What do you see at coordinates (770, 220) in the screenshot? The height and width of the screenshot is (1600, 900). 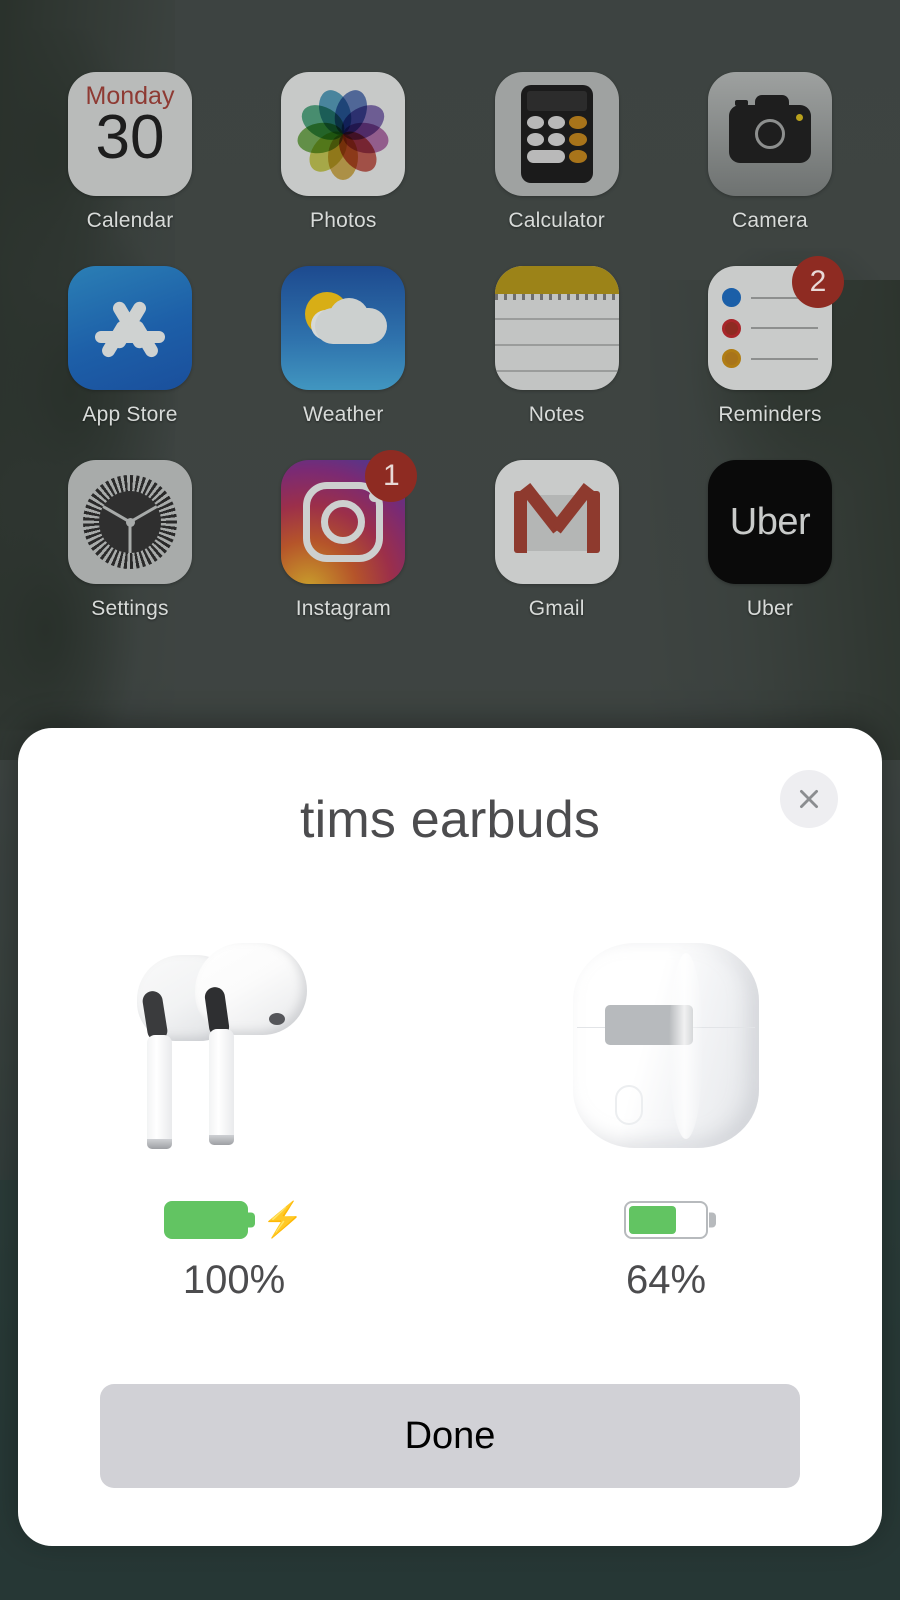 I see `app-label: Camera` at bounding box center [770, 220].